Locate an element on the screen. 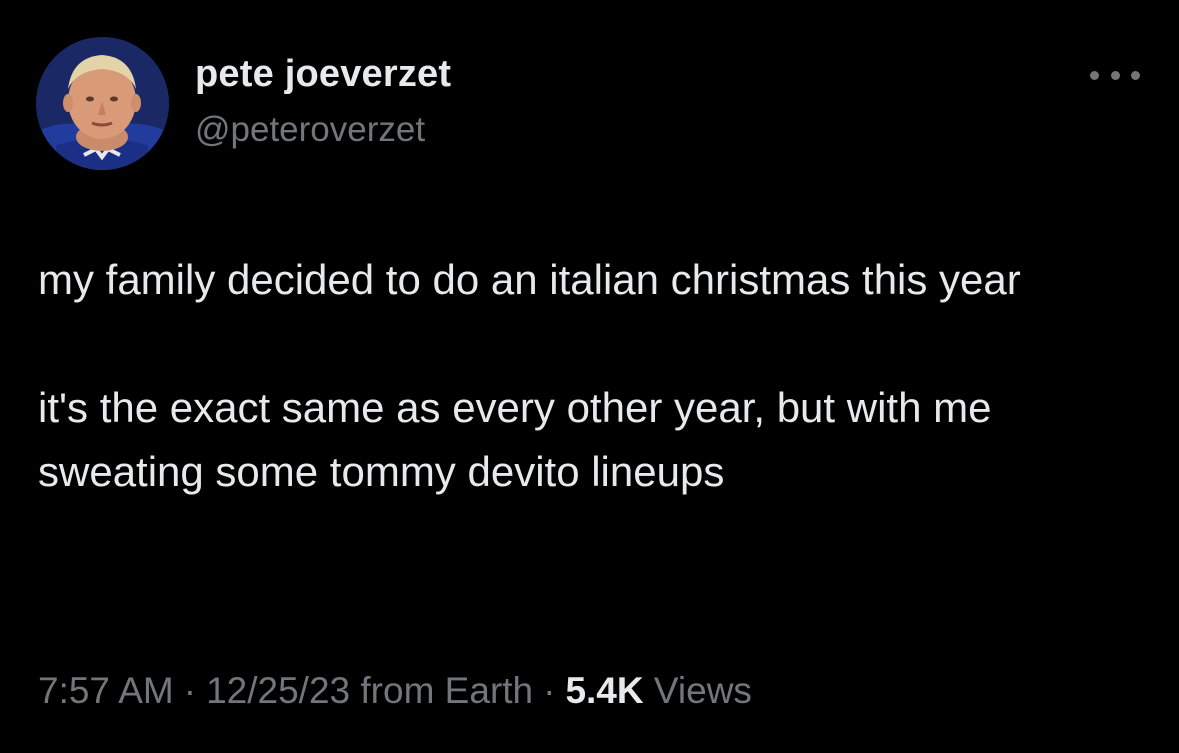 The height and width of the screenshot is (753, 1179). views-count: 5.4K is located at coordinates (604, 690).